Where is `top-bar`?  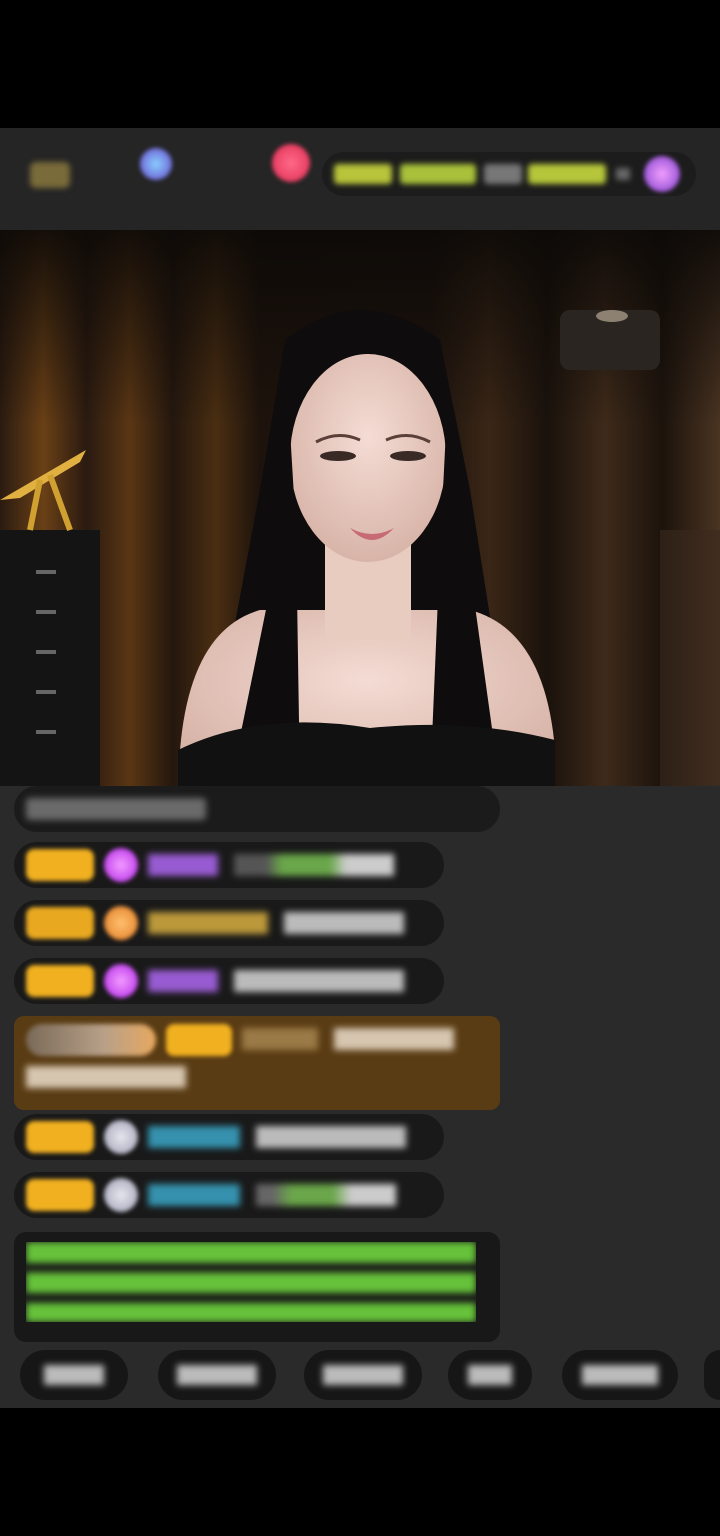 top-bar is located at coordinates (360, 179).